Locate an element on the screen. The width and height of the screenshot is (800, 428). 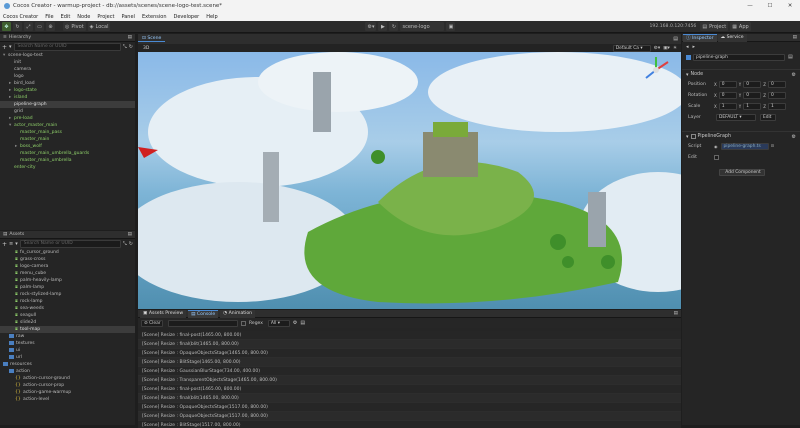
regex-checkbox is located at coordinates (243, 323).